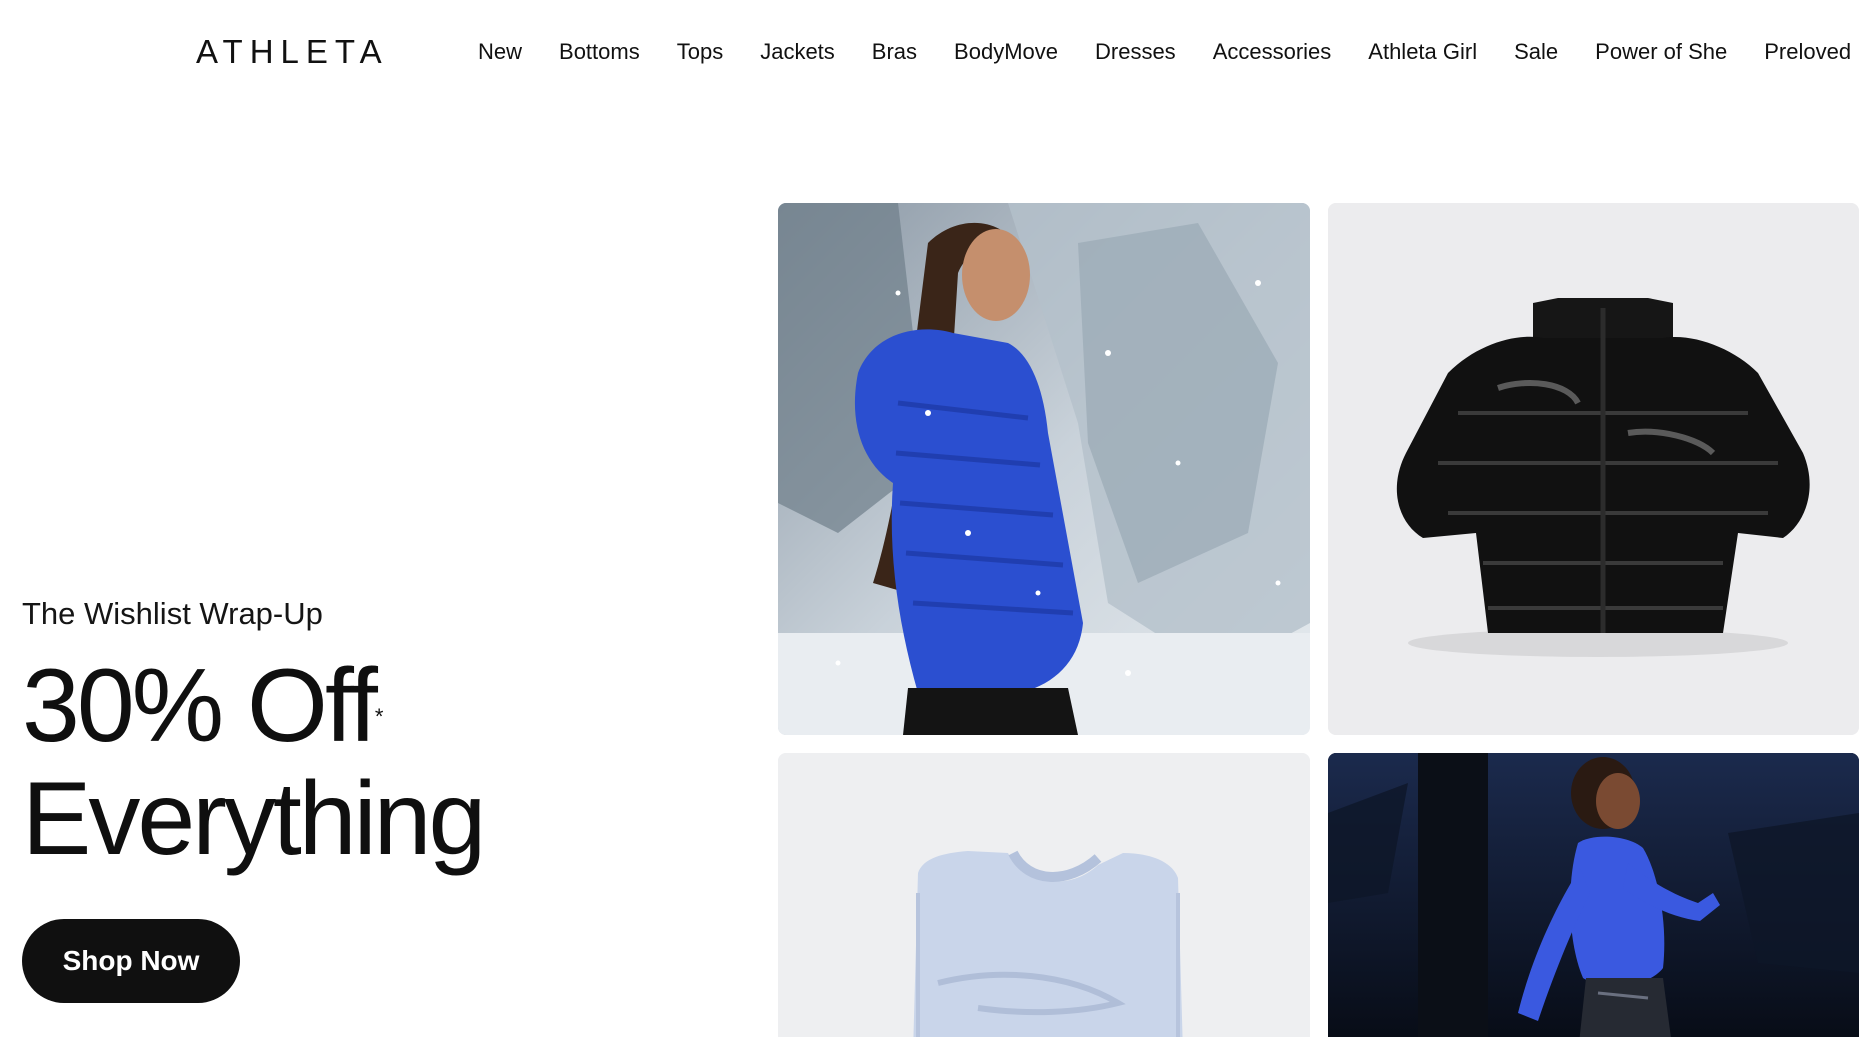  I want to click on nav-item-dresses: Dresses, so click(1135, 52).